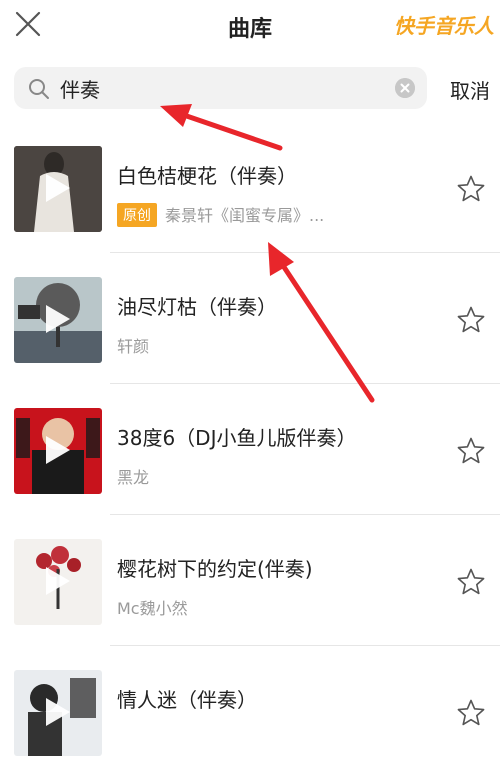  I want to click on original-badge: 原创, so click(137, 215).